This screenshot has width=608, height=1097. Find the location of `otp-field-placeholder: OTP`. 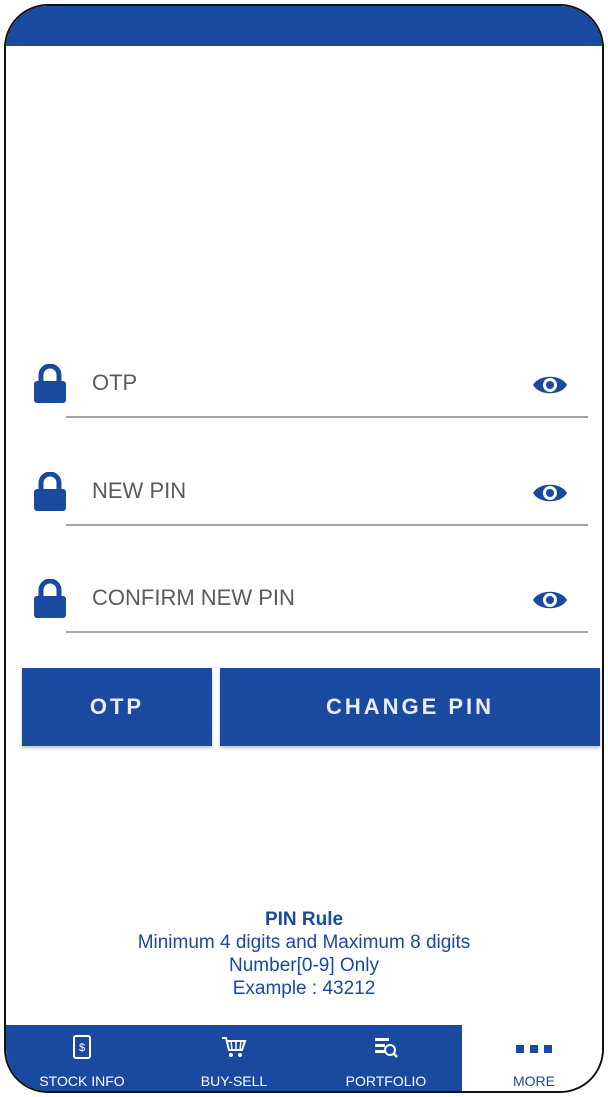

otp-field-placeholder: OTP is located at coordinates (115, 382).